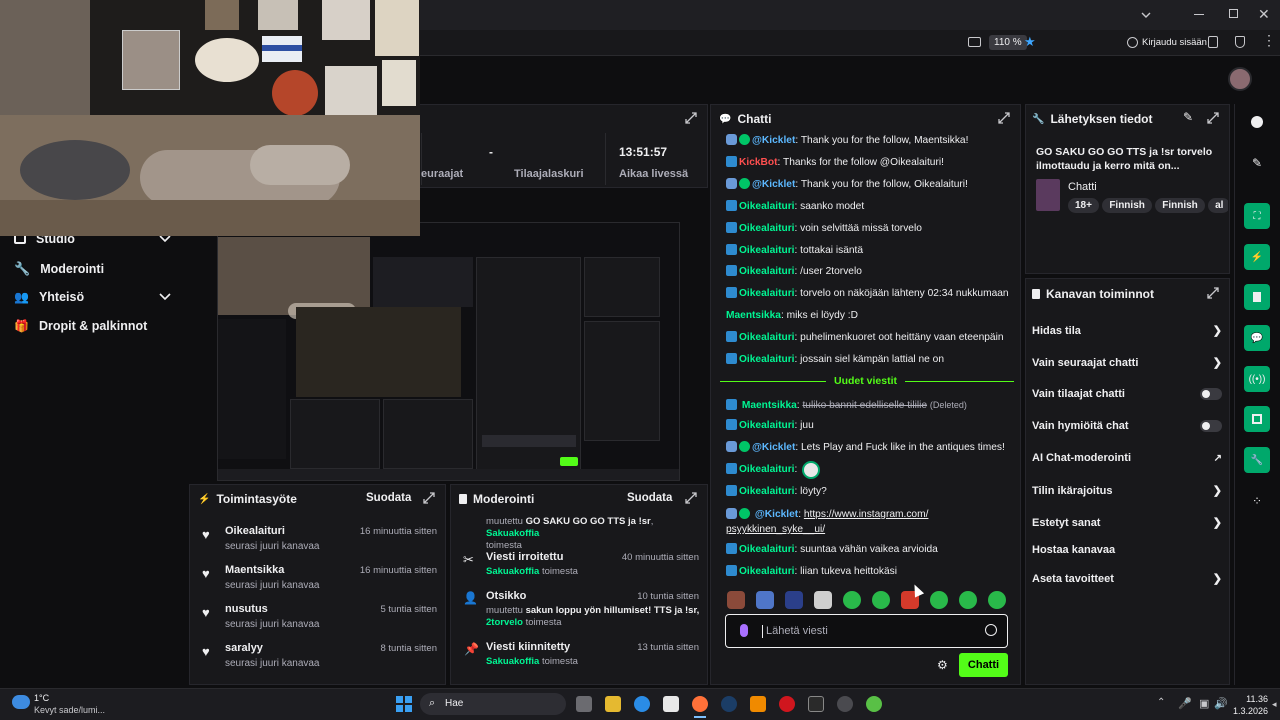  I want to click on camera-icon: ⛶, so click(1257, 216).